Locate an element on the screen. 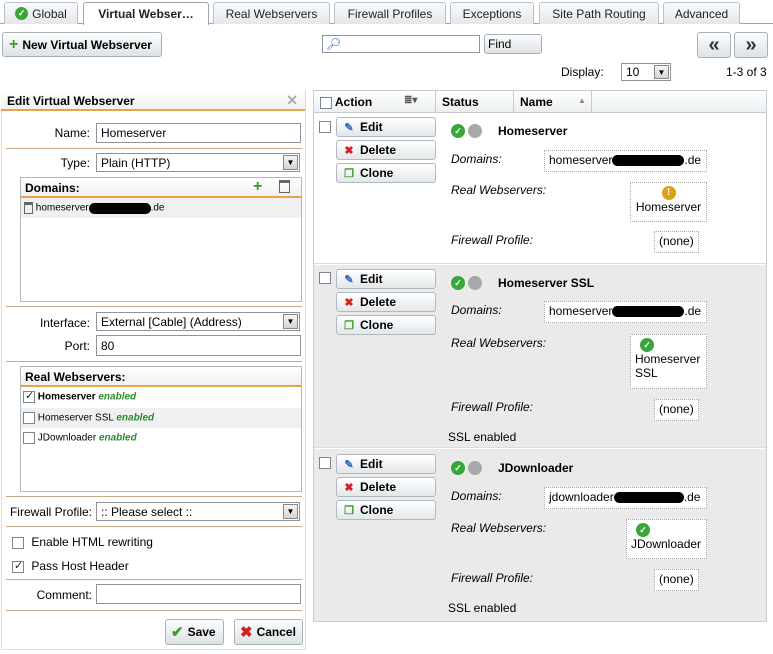  tab-global: ✓ Global is located at coordinates (41, 13).